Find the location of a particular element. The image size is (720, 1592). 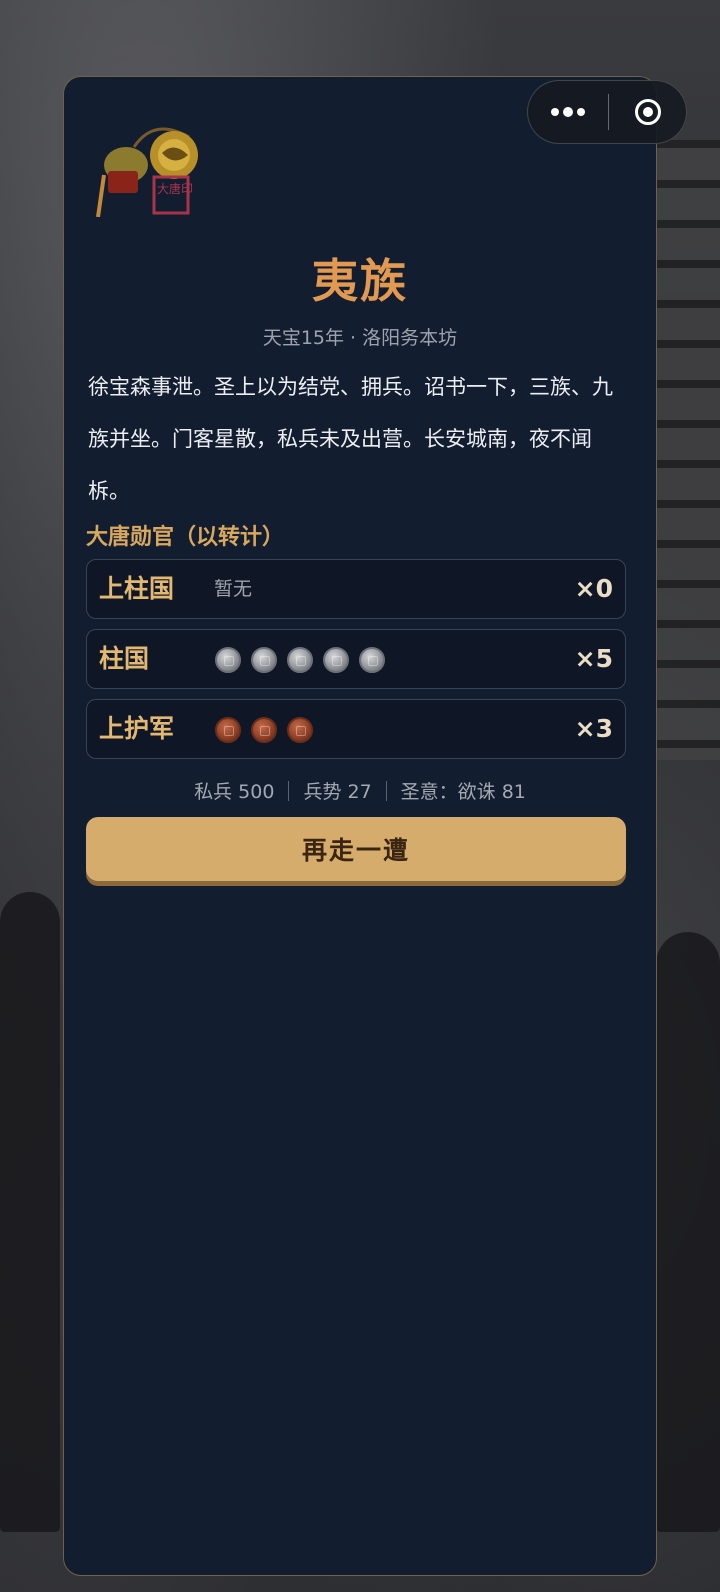

stat-military-power: 兵势 27 is located at coordinates (337, 792).